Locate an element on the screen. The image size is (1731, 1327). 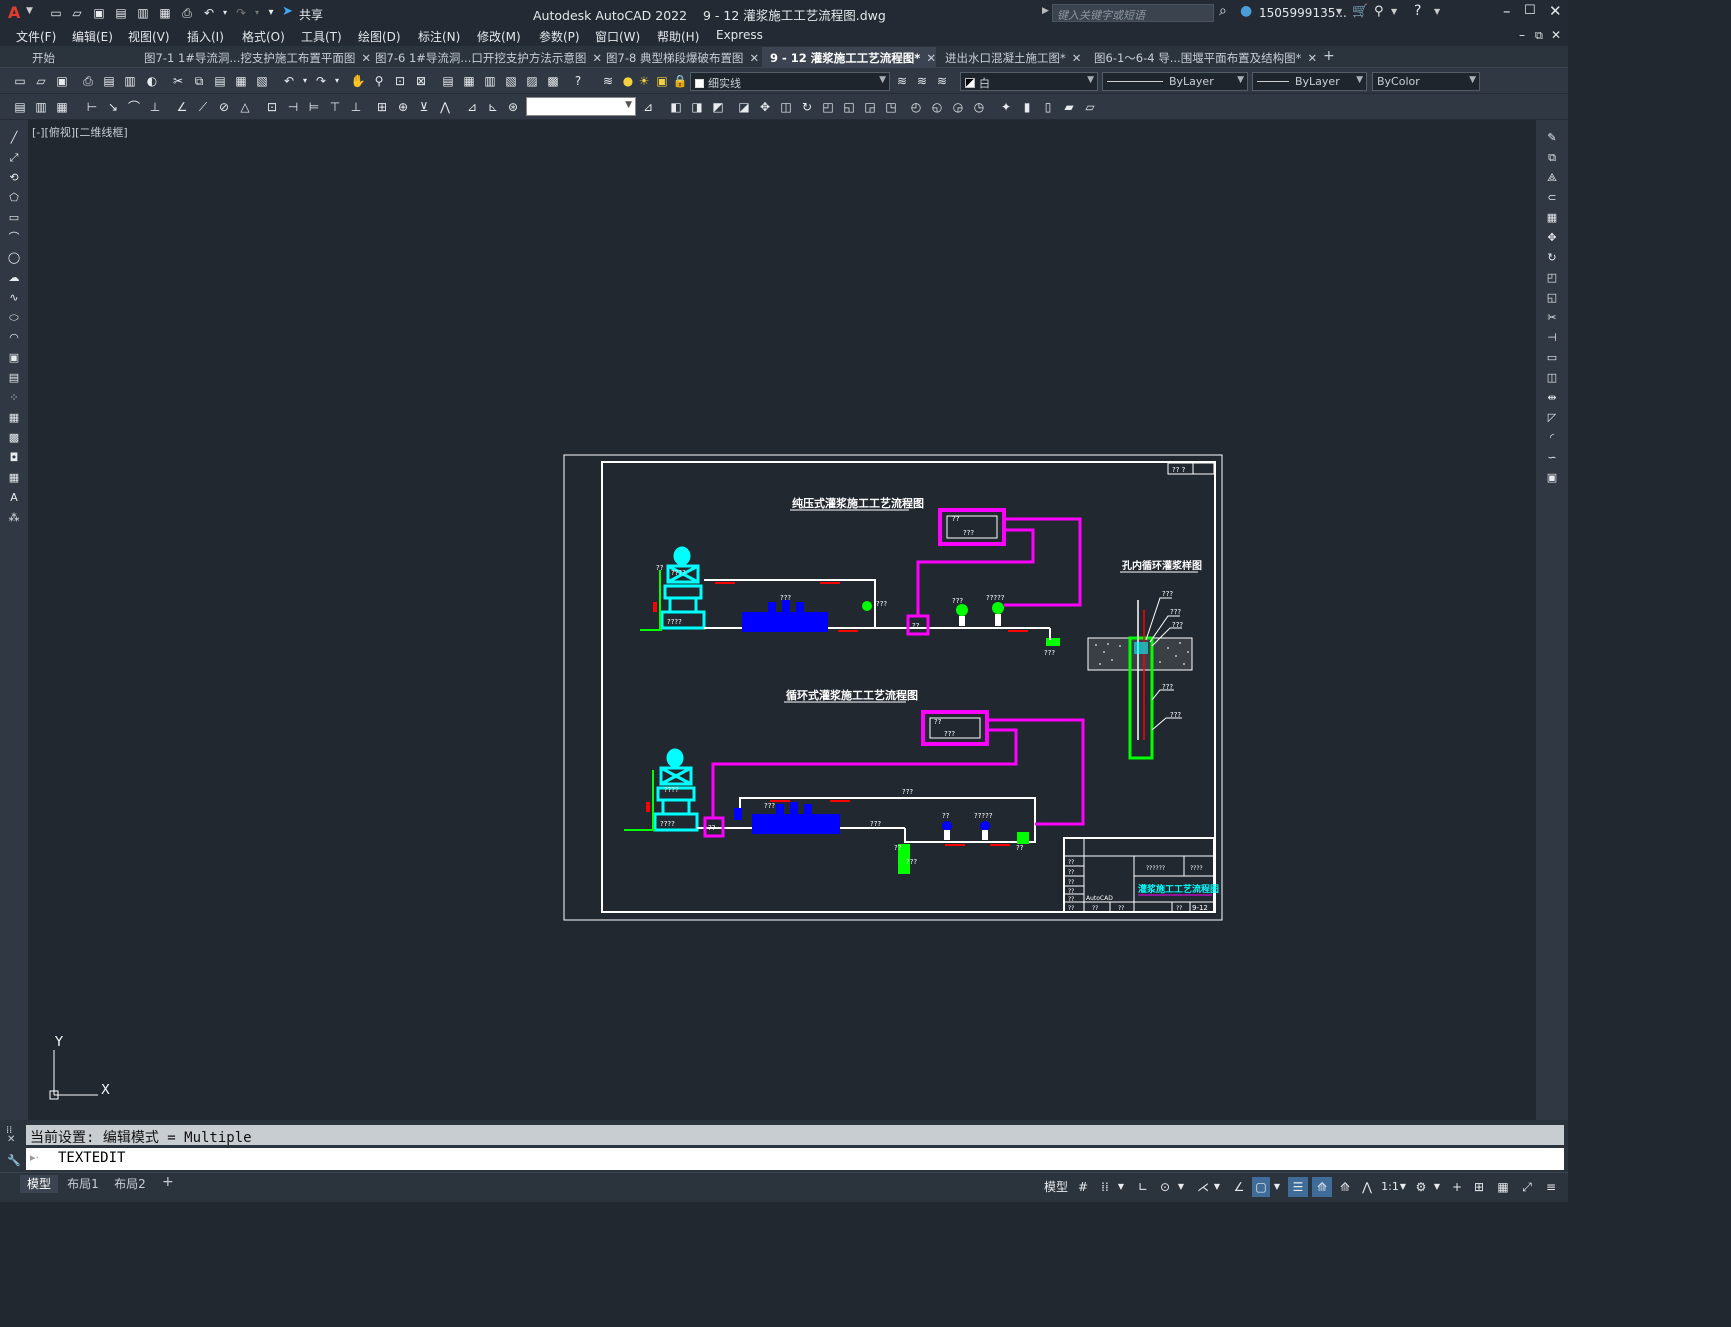
dim-edit-icon: ⊿ is located at coordinates (472, 107).